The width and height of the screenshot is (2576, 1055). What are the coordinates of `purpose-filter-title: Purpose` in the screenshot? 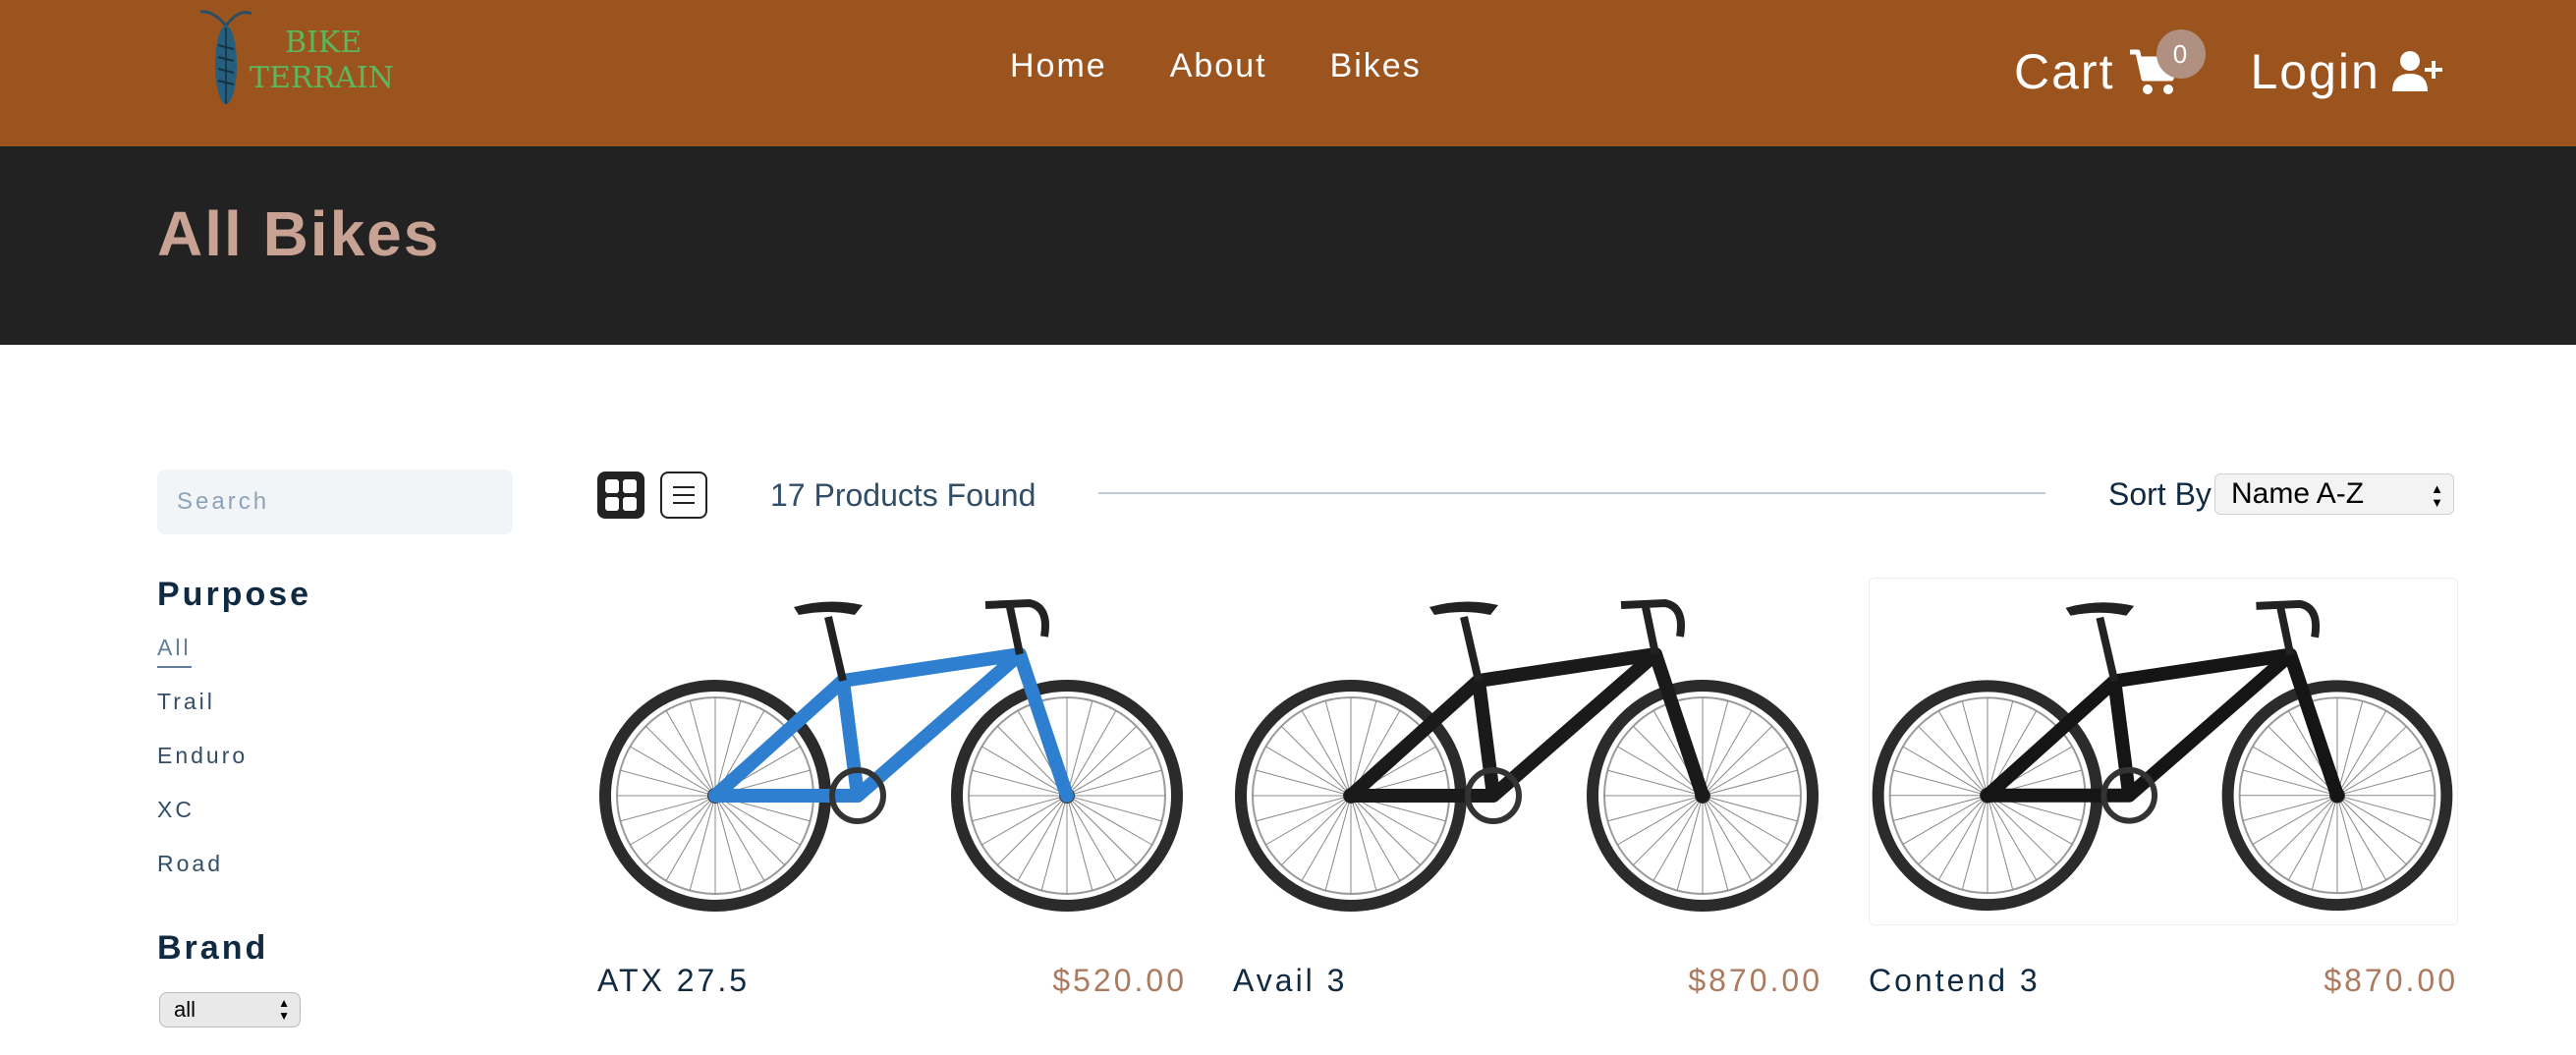 It's located at (234, 594).